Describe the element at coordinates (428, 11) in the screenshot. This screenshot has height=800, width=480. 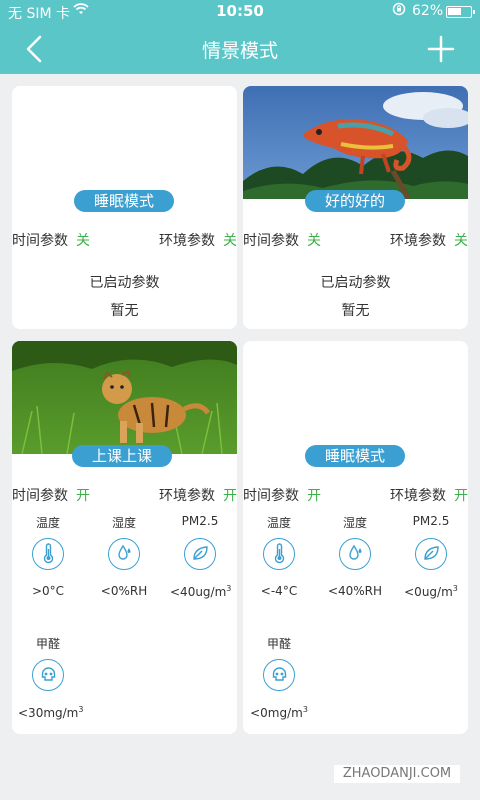
I see `battery-percent: 62%` at that location.